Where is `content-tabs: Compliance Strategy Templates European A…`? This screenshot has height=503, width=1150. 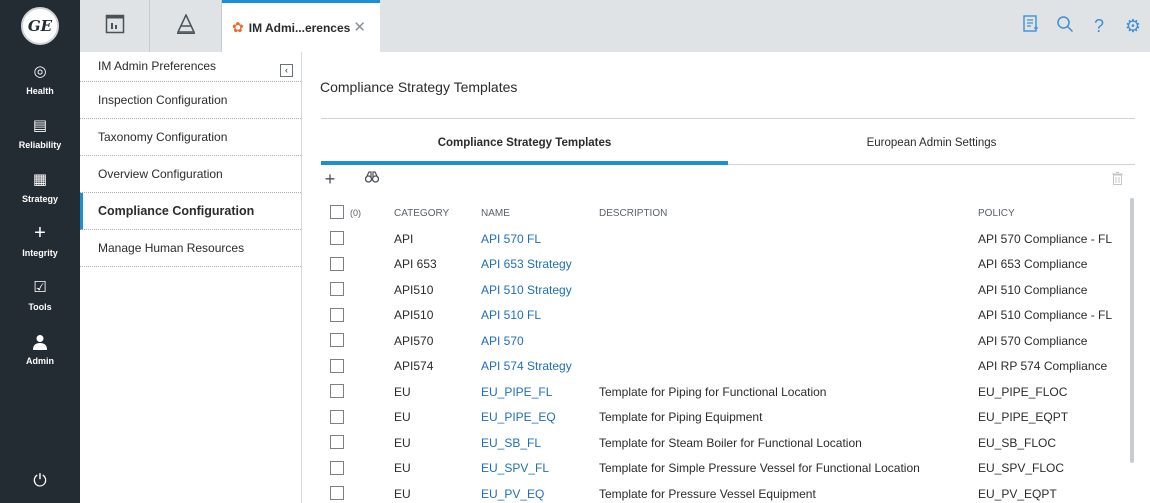
content-tabs: Compliance Strategy Templates European A… is located at coordinates (728, 148).